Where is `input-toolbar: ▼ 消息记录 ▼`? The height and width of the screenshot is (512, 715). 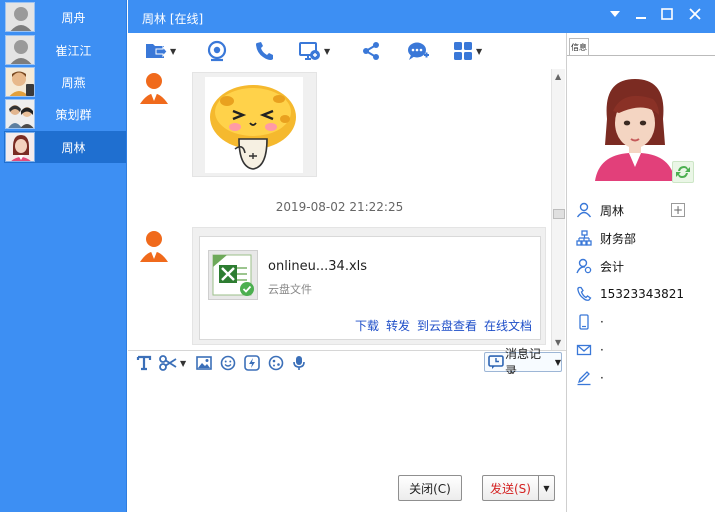 input-toolbar: ▼ 消息记录 ▼ is located at coordinates (347, 362).